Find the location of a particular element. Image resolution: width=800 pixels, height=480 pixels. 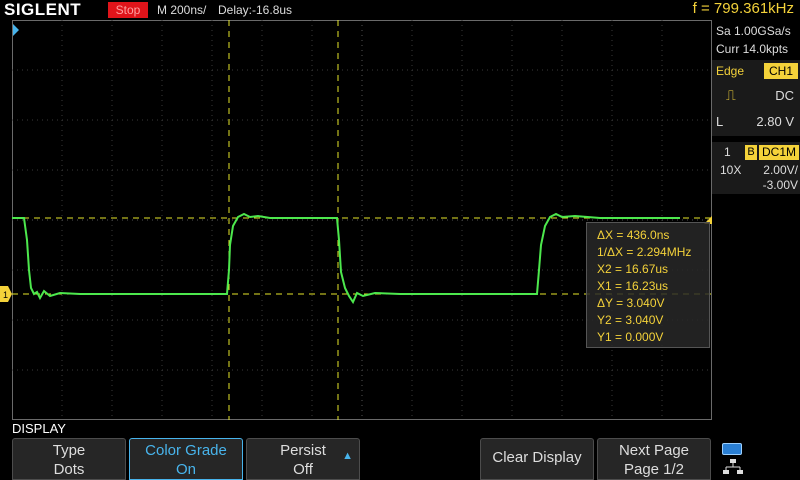

softkey-next-page: Next Page Page 1/2 is located at coordinates (654, 459).